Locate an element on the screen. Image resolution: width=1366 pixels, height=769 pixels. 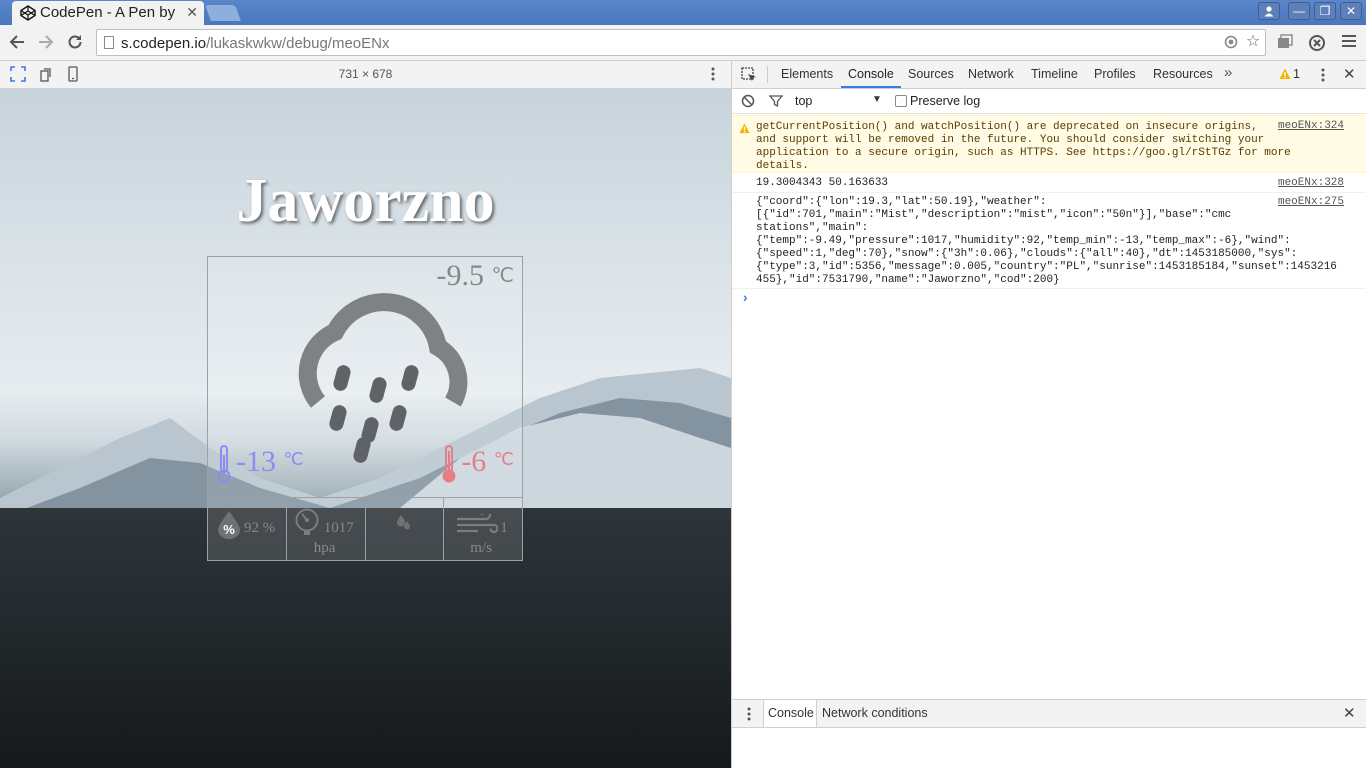
wind-icon is located at coordinates (478, 524).